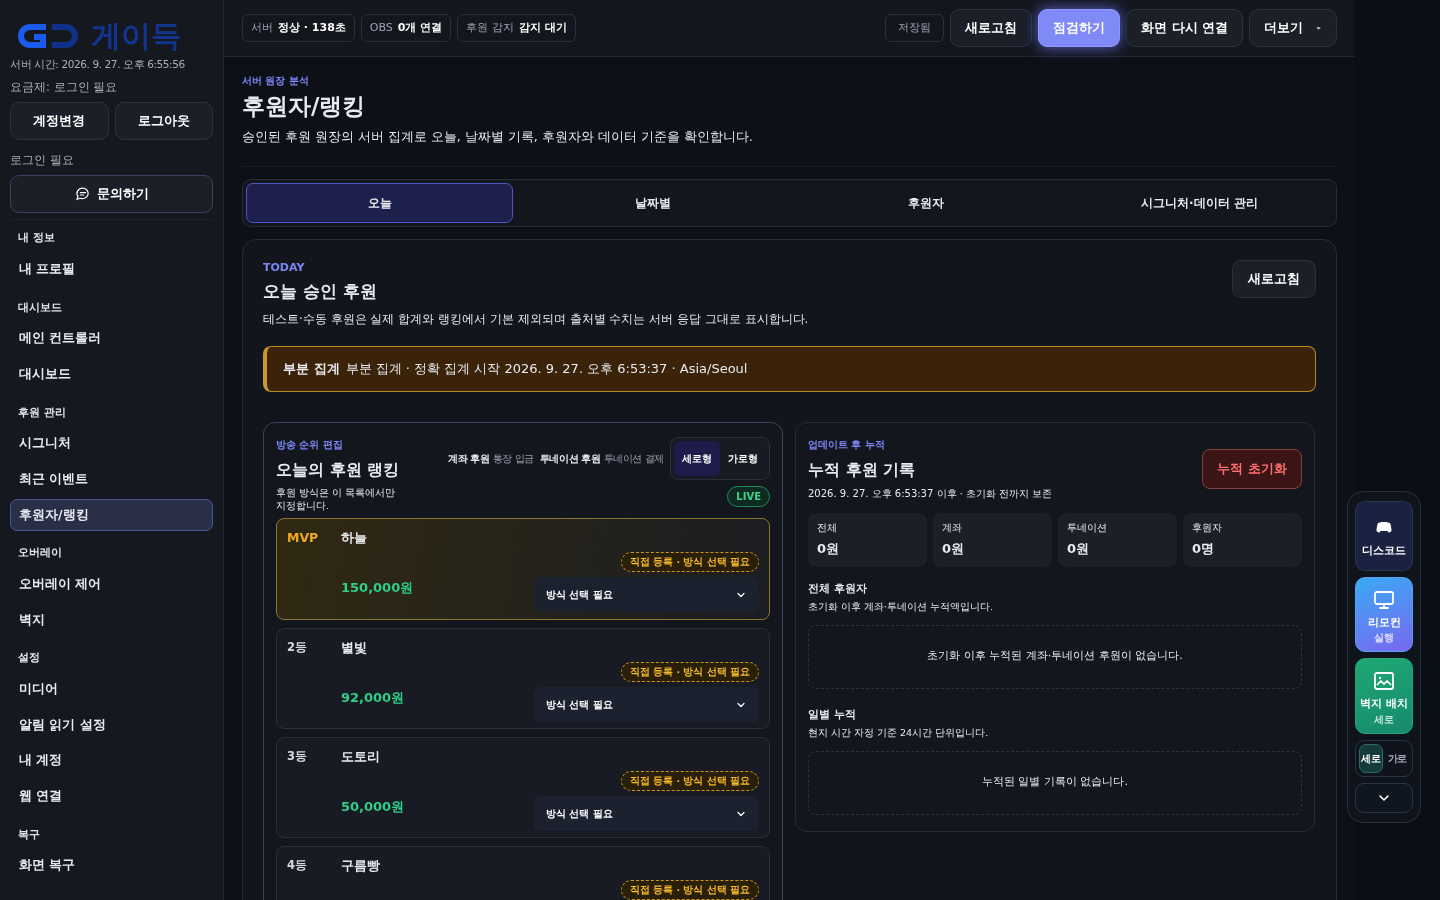 The width and height of the screenshot is (1440, 900). I want to click on tab: 후원자, so click(926, 203).